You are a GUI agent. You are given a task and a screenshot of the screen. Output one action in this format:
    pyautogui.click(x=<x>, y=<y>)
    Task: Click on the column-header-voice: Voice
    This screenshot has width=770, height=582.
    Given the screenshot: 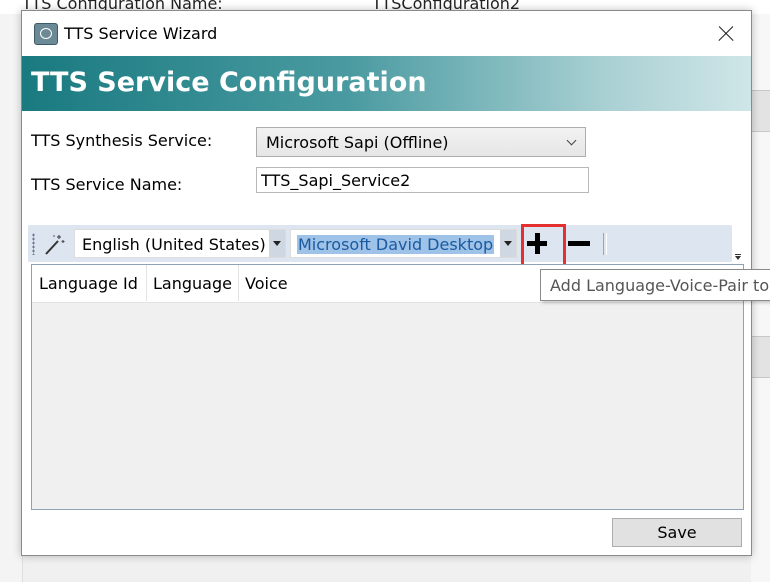 What is the action you would take?
    pyautogui.click(x=338, y=283)
    